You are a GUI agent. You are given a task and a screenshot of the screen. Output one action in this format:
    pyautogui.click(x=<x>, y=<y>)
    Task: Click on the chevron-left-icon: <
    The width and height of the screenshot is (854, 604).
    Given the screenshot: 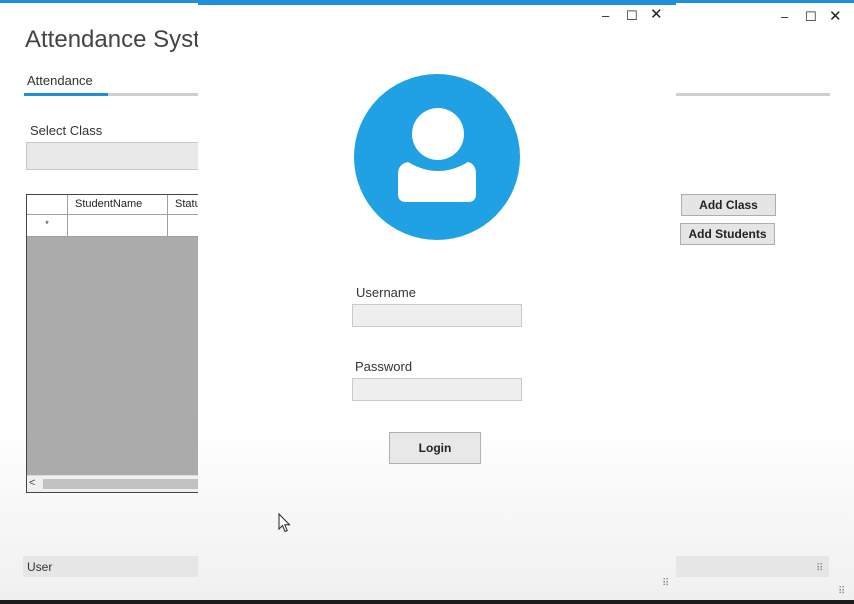 What is the action you would take?
    pyautogui.click(x=32, y=483)
    